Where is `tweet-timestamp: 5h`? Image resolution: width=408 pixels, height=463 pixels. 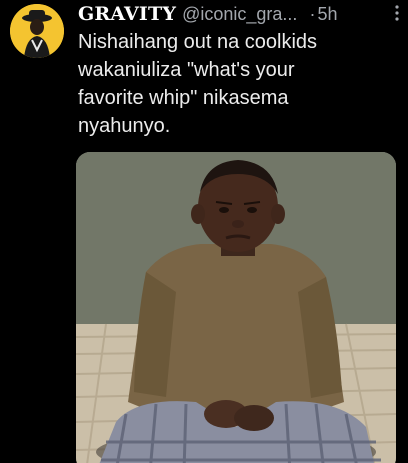
tweet-timestamp: 5h is located at coordinates (327, 14).